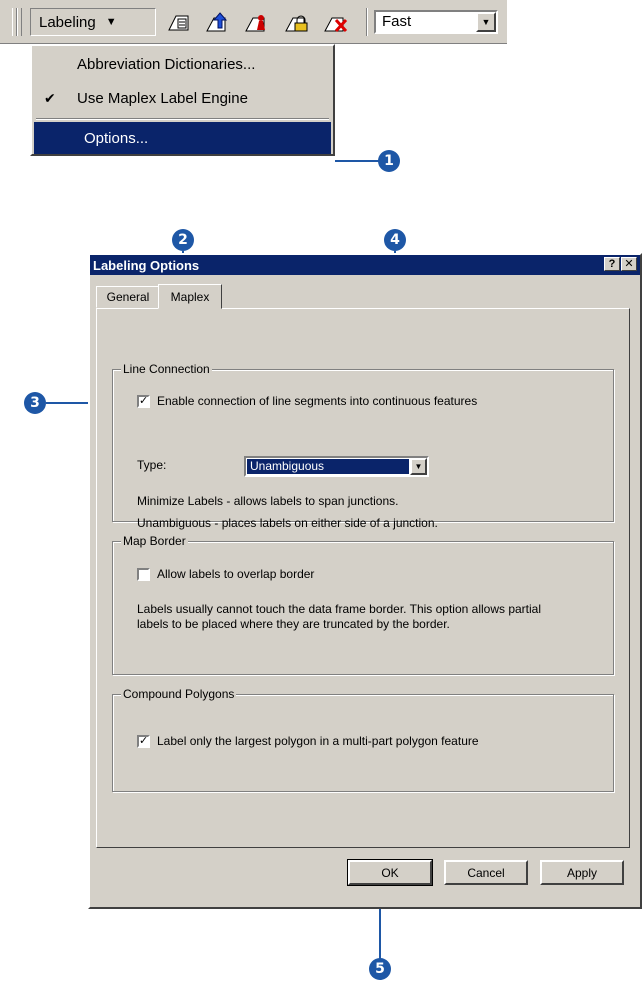 The image size is (643, 1000). Describe the element at coordinates (328, 466) in the screenshot. I see `type-select-value: Unambiguous` at that location.